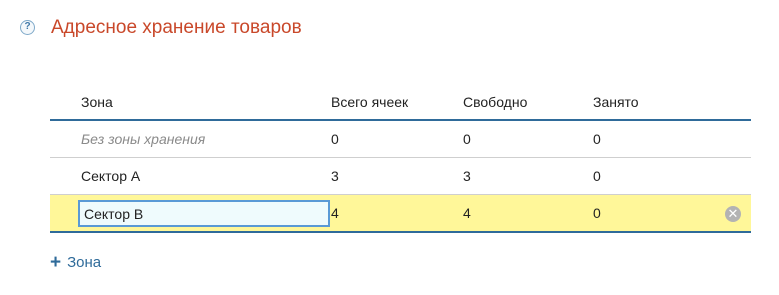 The width and height of the screenshot is (779, 295). I want to click on free-cells-value: 0, so click(467, 139).